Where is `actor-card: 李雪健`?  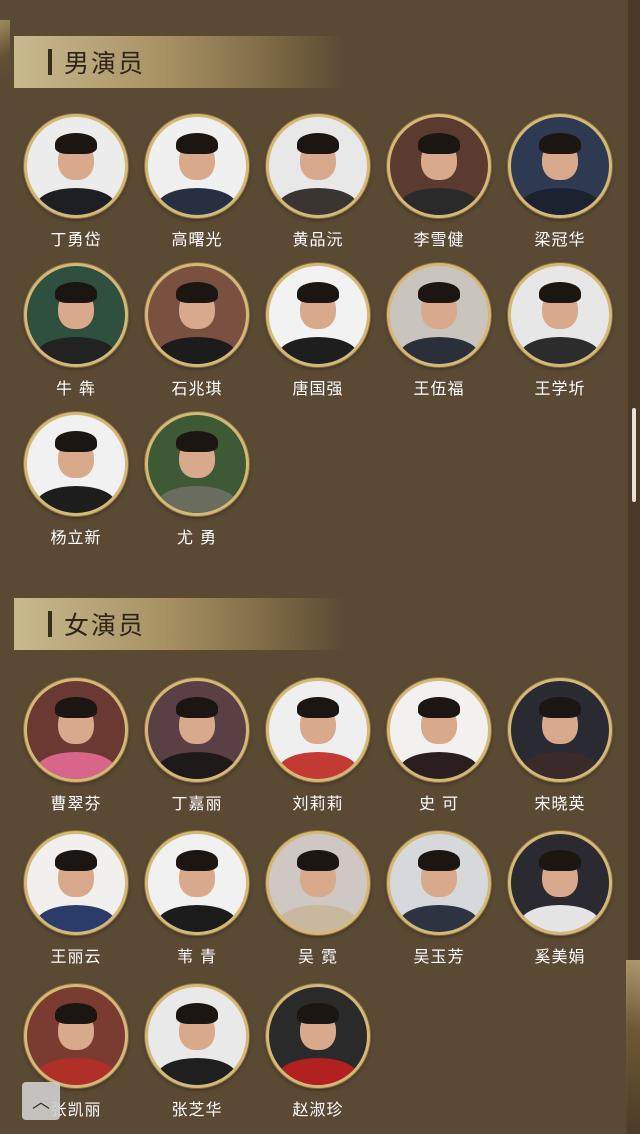
actor-card: 李雪健 is located at coordinates (439, 182).